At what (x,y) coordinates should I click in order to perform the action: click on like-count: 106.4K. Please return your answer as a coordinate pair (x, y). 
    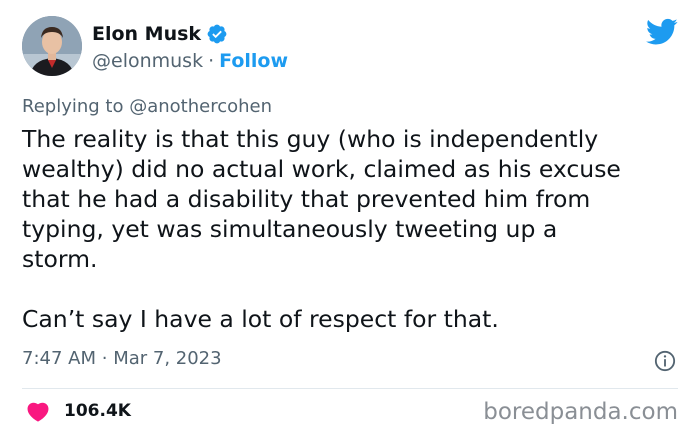
    Looking at the image, I should click on (97, 411).